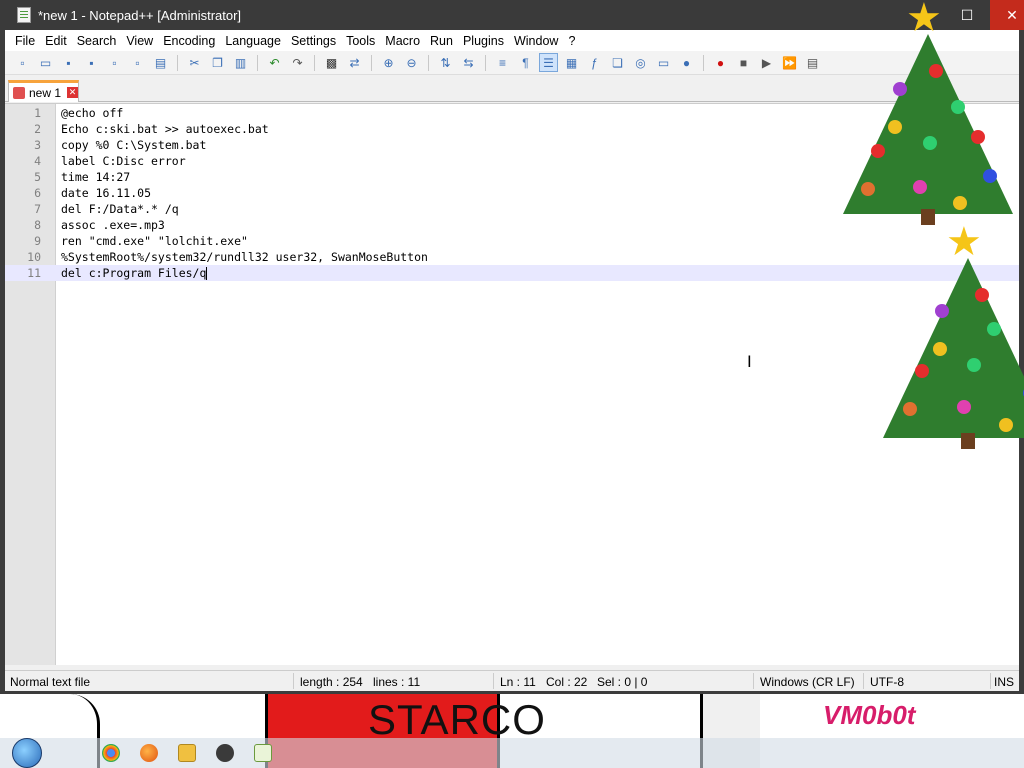  What do you see at coordinates (388, 62) in the screenshot?
I see `zoom-in-icon: ⊕` at bounding box center [388, 62].